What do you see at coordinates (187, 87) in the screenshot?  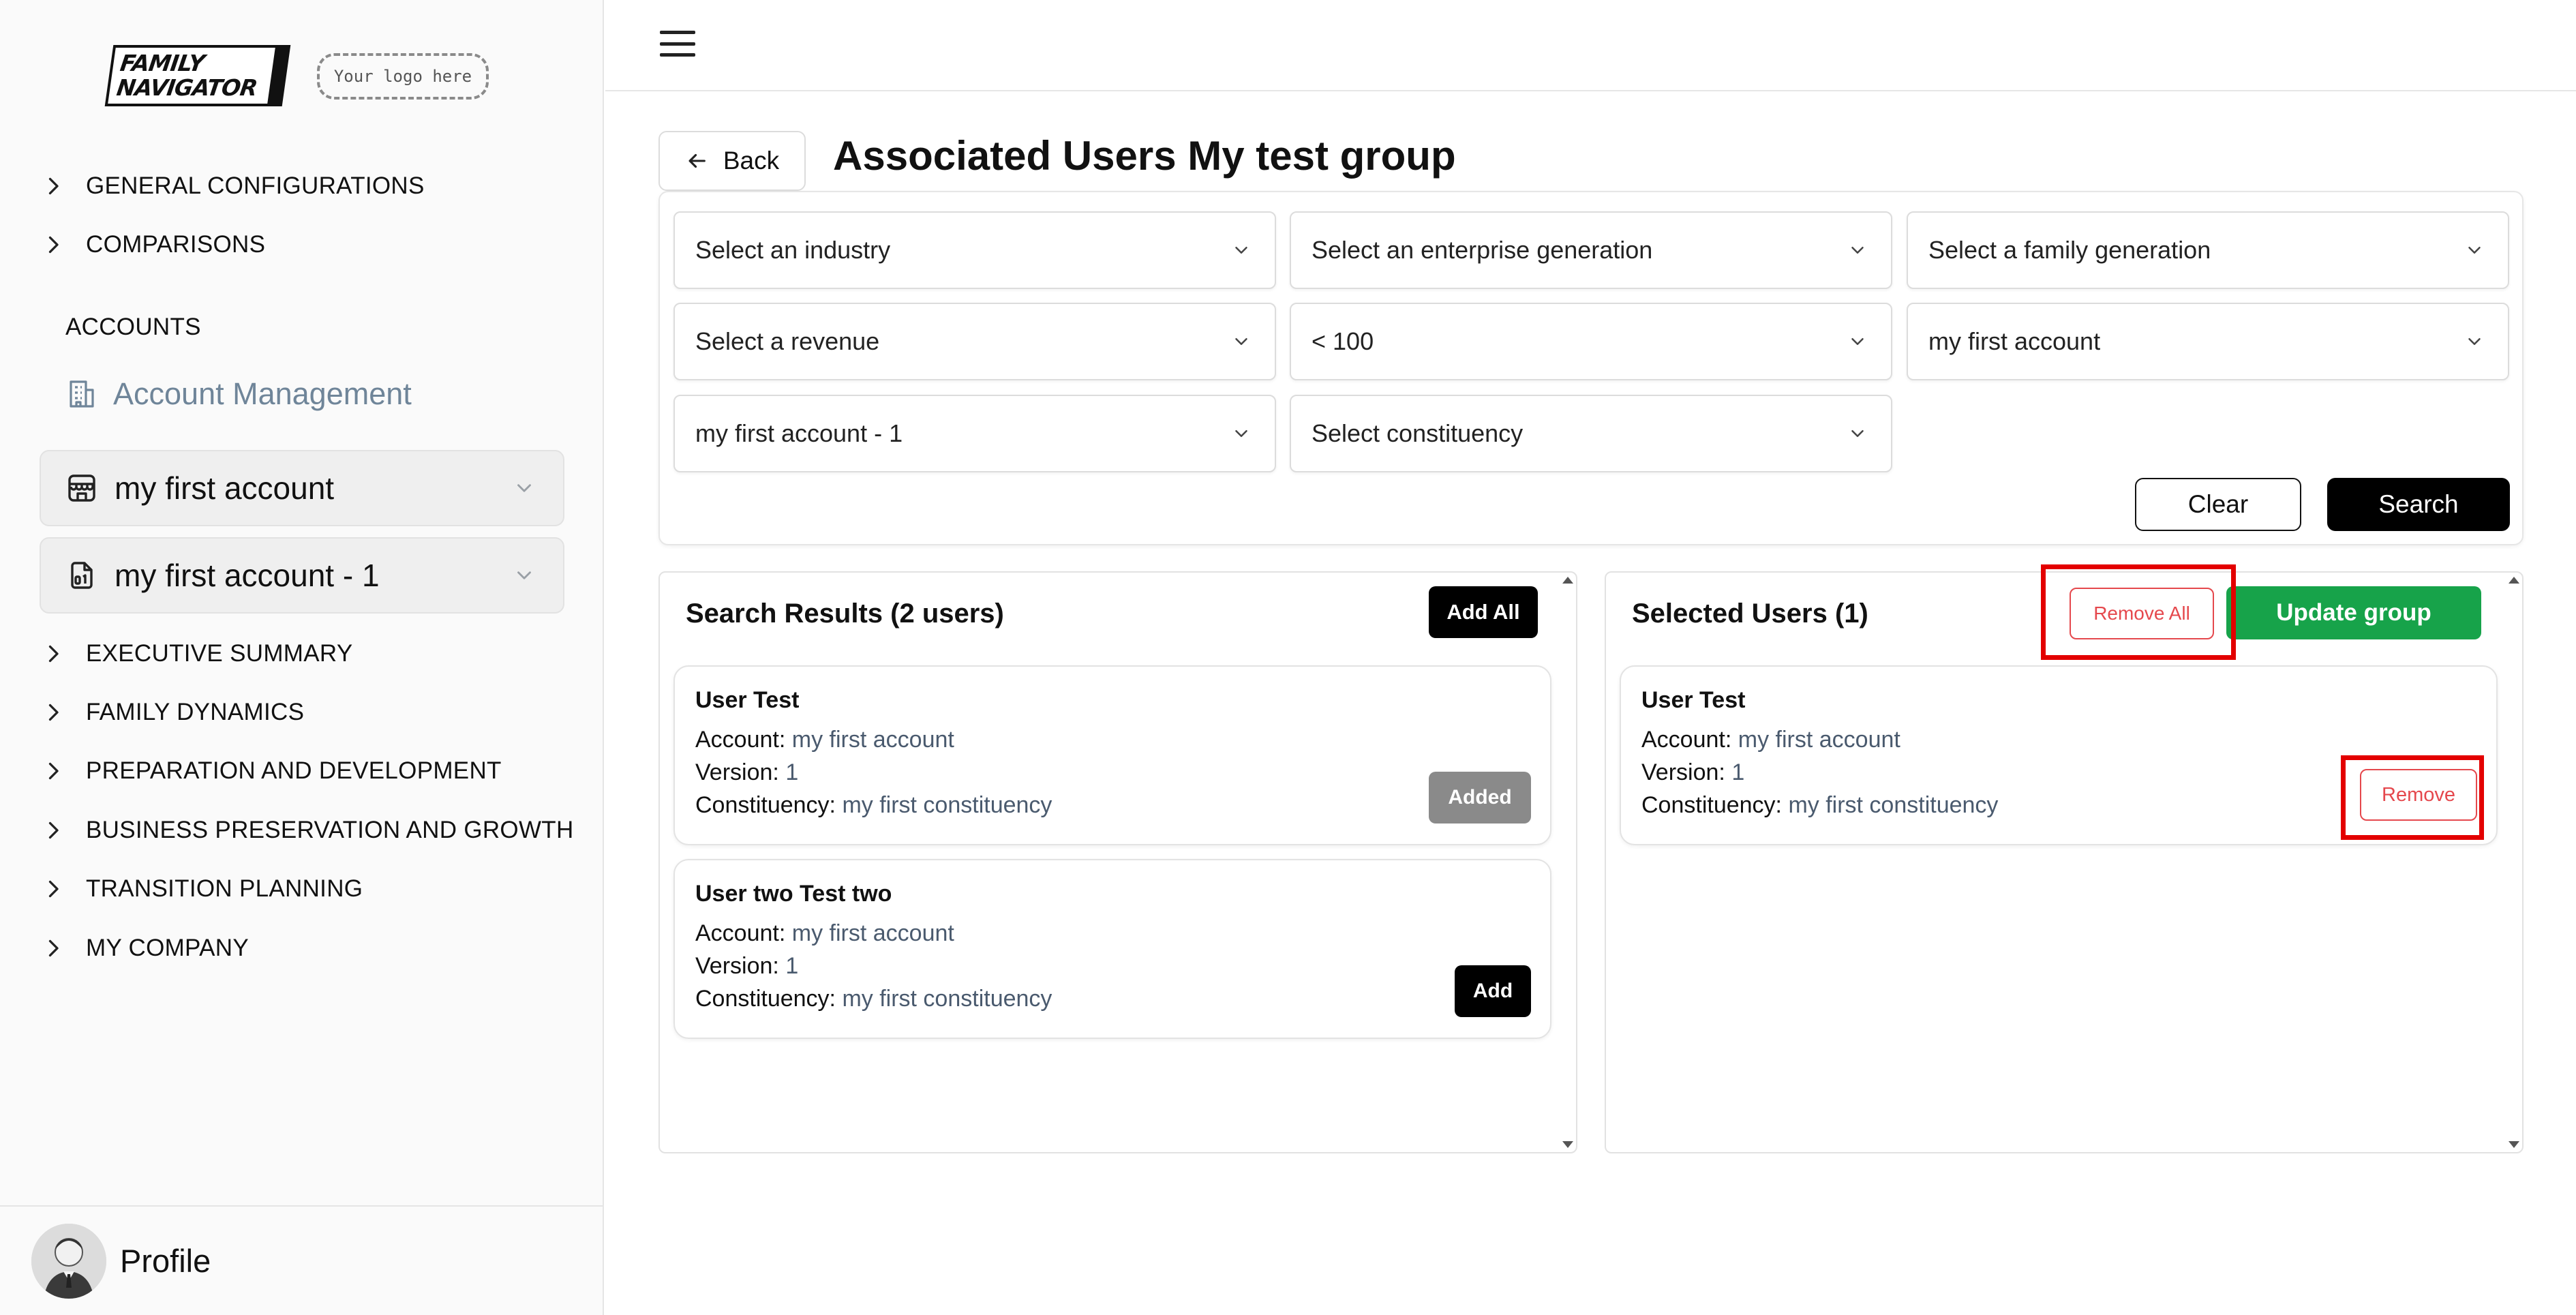 I see `logo-line-2: NAVIGATOR` at bounding box center [187, 87].